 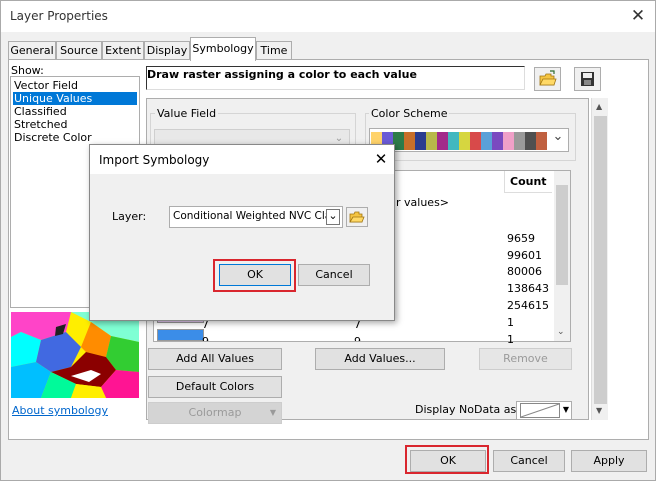 I want to click on apply-button: Apply, so click(x=609, y=461).